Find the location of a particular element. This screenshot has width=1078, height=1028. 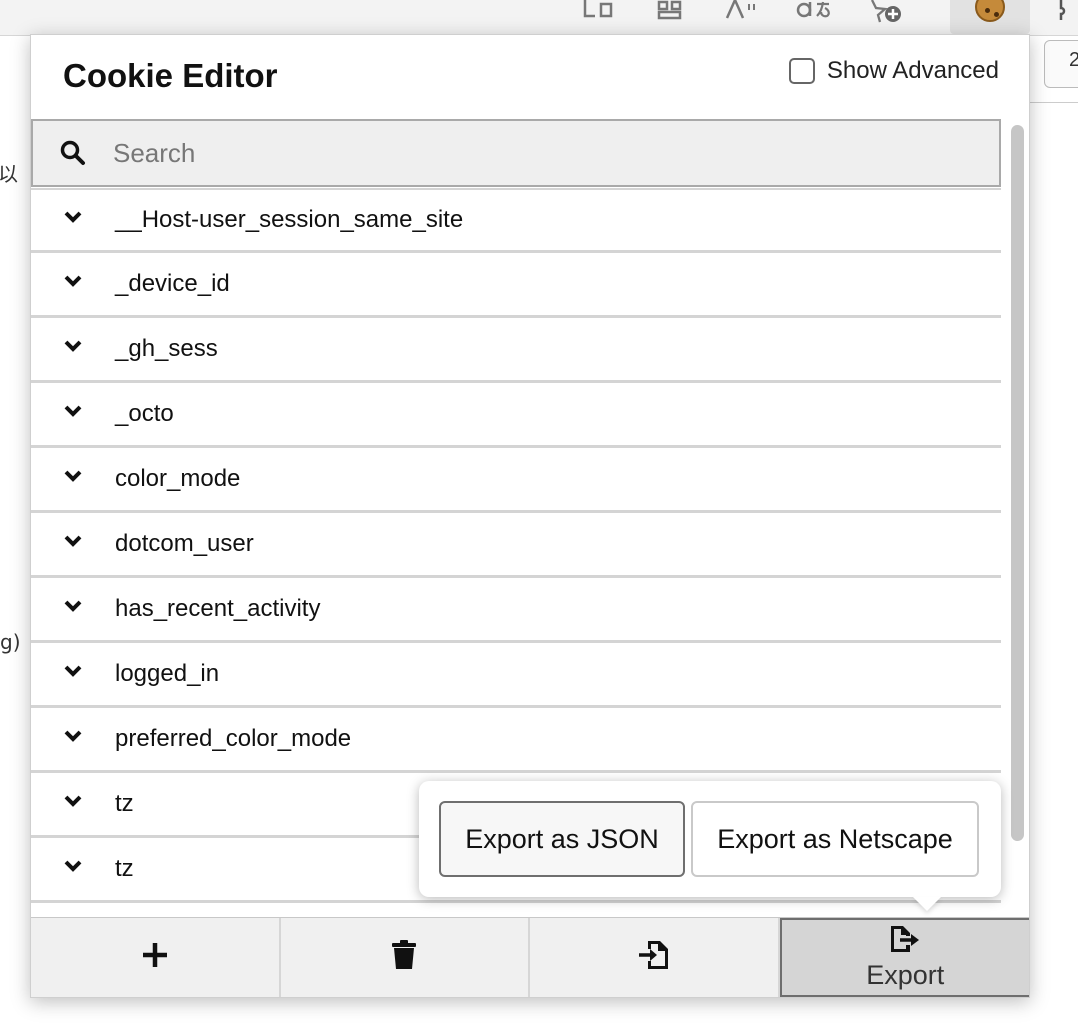

cookie-name: has_recent_activity is located at coordinates (218, 608).